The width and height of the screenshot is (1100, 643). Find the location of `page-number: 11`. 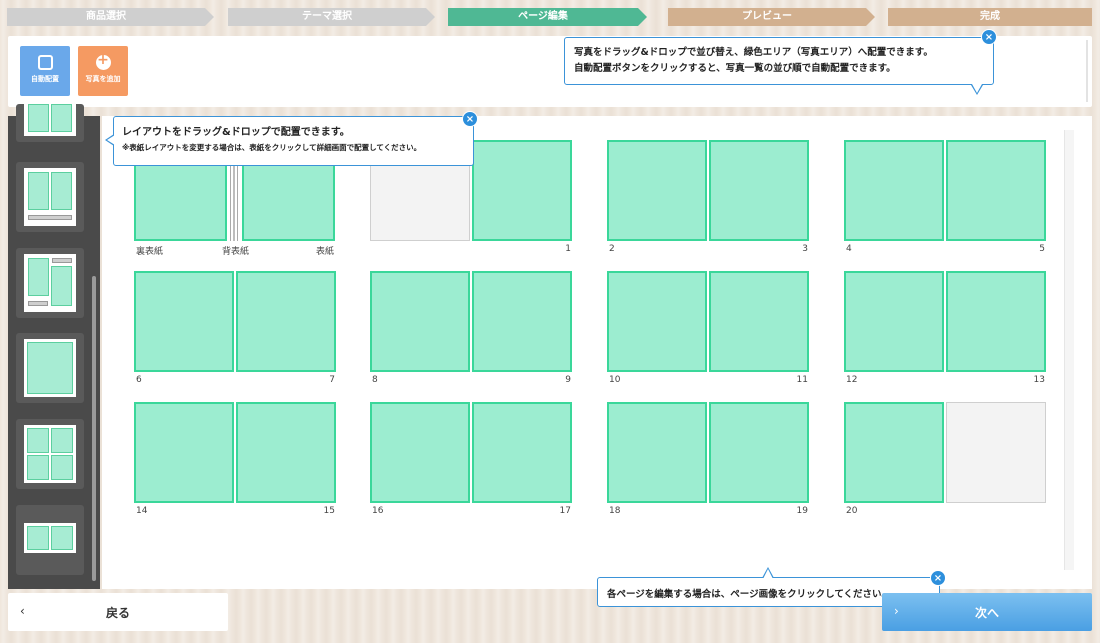

page-number: 11 is located at coordinates (802, 380).